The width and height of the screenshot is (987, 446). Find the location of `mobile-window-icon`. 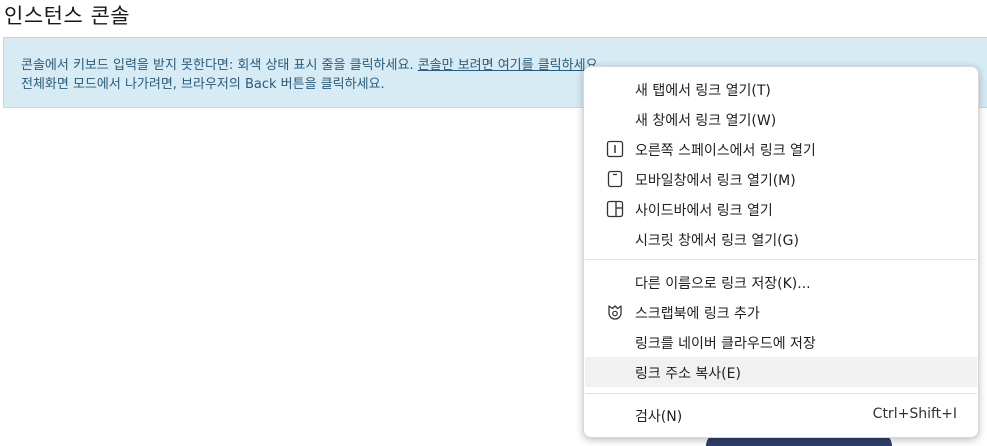

mobile-window-icon is located at coordinates (615, 179).